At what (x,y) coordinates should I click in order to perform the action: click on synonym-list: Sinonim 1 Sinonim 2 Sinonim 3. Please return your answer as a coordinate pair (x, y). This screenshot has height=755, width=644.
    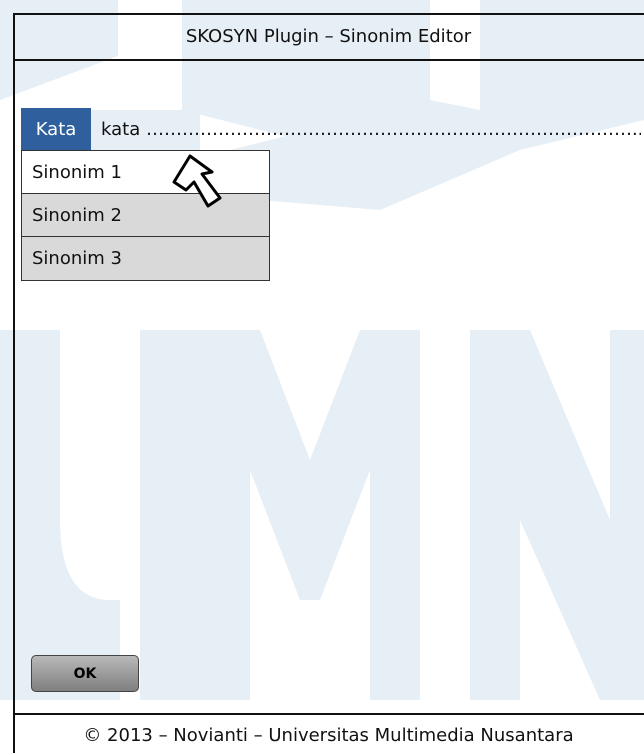
    Looking at the image, I should click on (145, 215).